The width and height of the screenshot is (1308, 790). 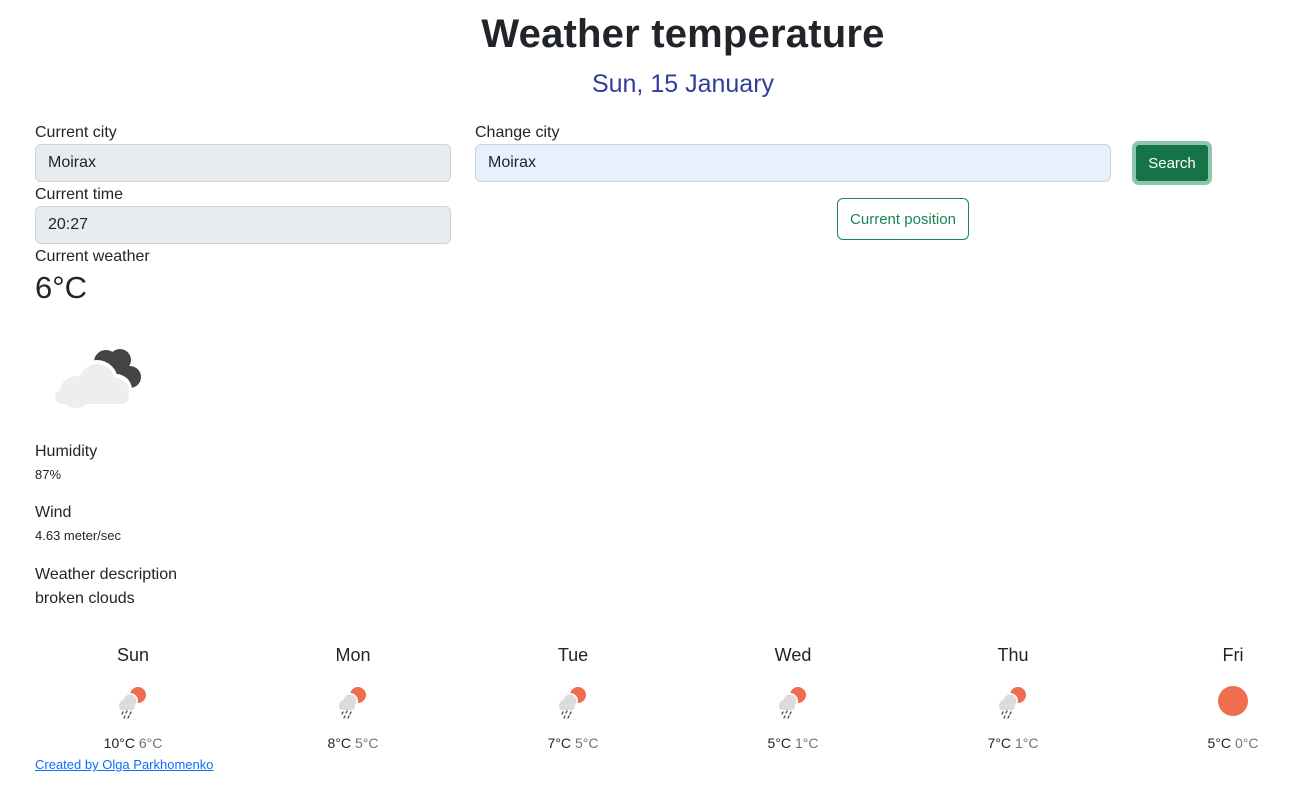 I want to click on sun-icon, so click(x=1233, y=701).